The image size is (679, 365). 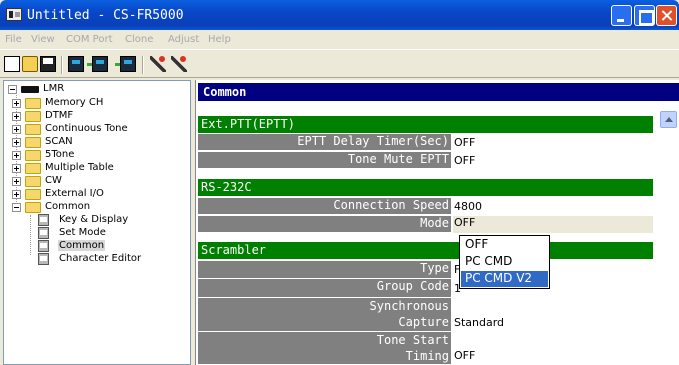 I want to click on write-radio-icon, so click(x=97, y=64).